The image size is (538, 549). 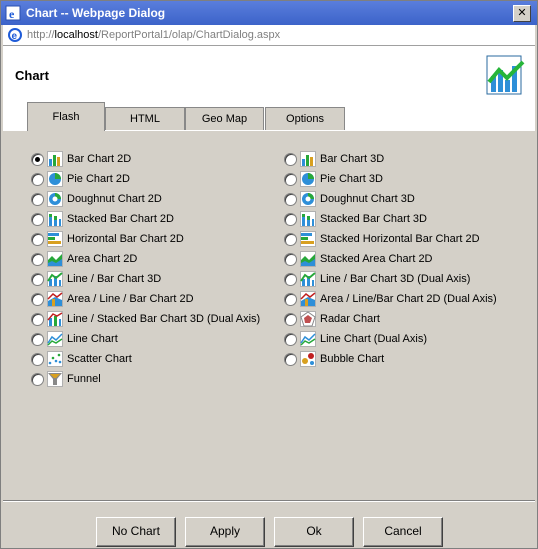 What do you see at coordinates (114, 279) in the screenshot?
I see `chart-option-label: Line / Bar Chart 3D` at bounding box center [114, 279].